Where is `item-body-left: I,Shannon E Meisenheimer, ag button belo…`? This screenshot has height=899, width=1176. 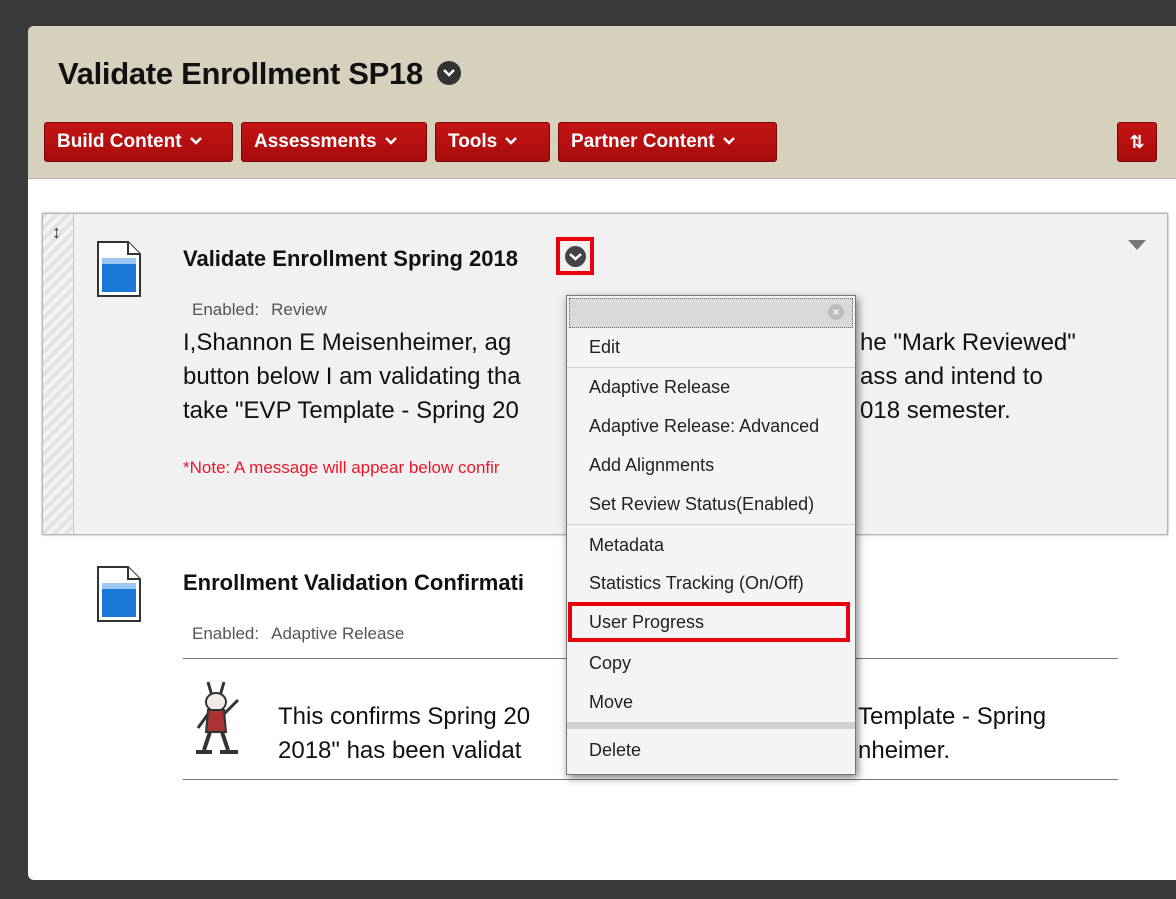 item-body-left: I,Shannon E Meisenheimer, ag button belo… is located at coordinates (352, 377).